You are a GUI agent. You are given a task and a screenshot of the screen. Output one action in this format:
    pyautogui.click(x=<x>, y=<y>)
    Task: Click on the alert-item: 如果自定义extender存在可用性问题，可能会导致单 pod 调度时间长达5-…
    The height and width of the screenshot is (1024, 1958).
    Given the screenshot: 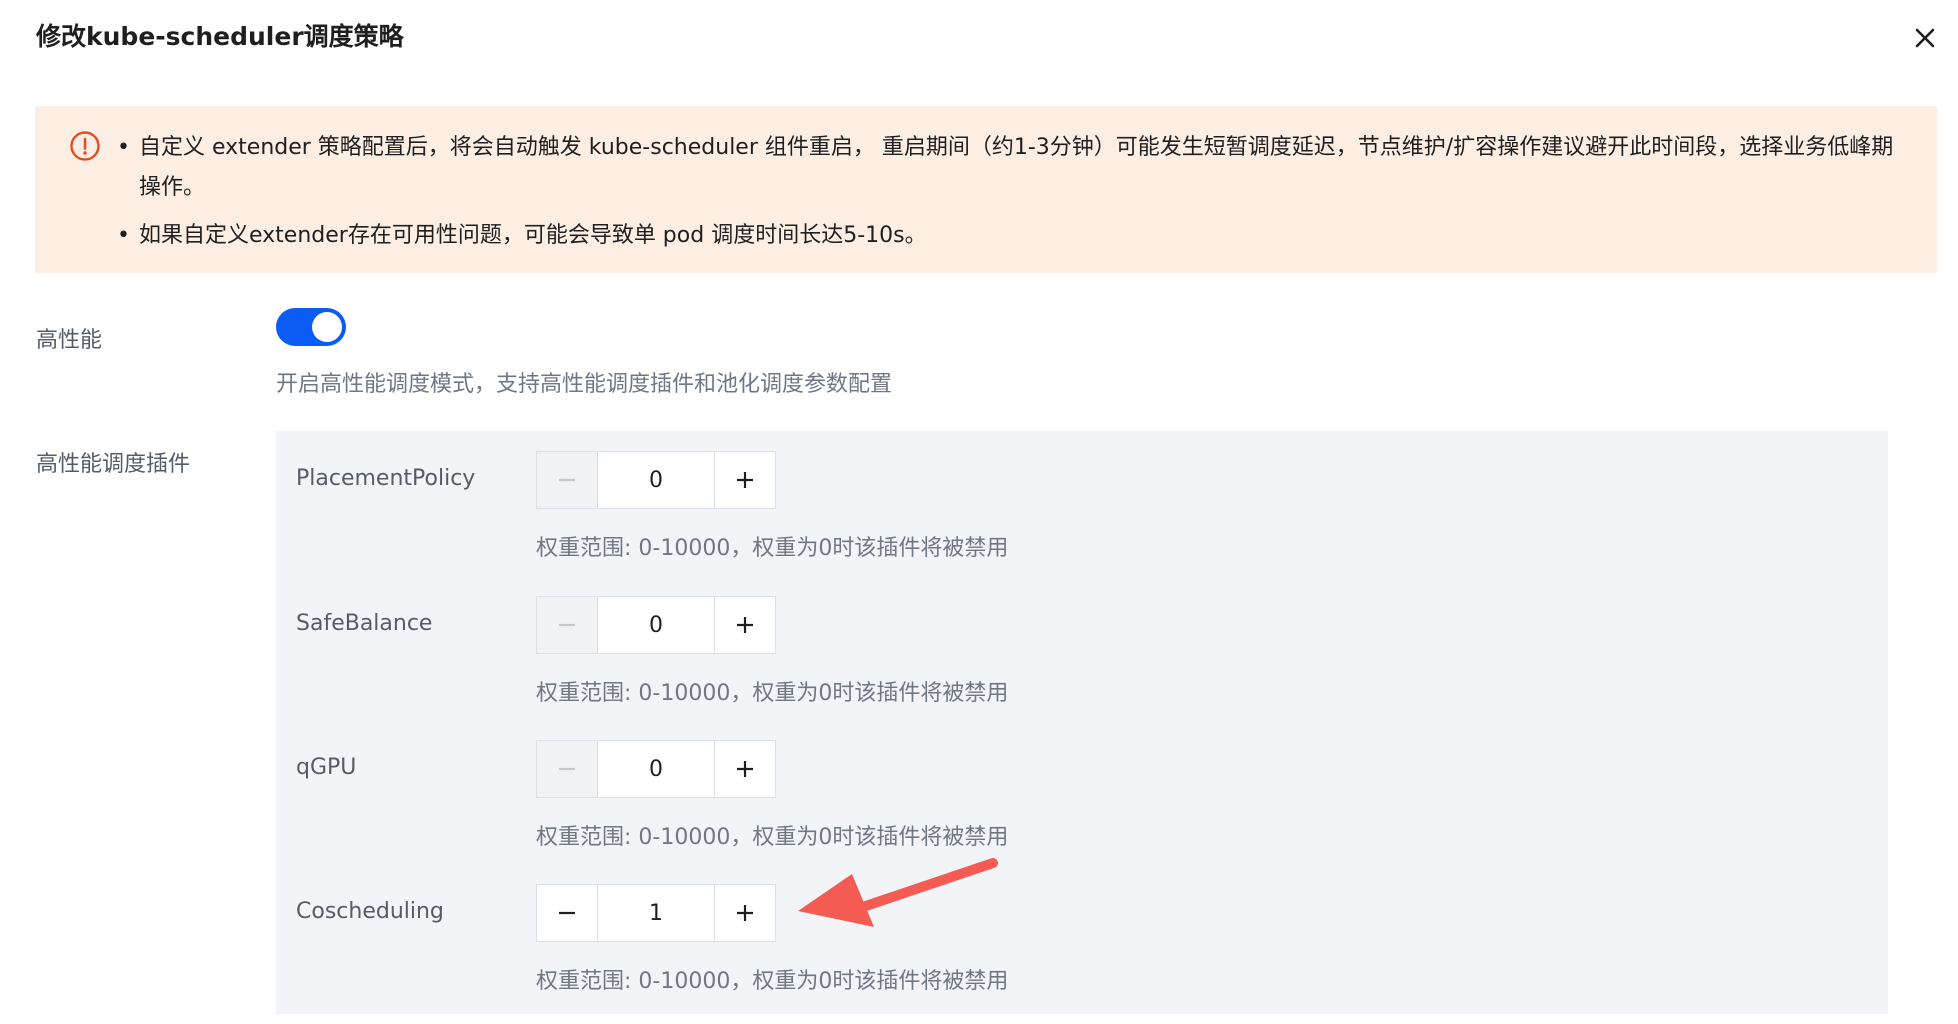 What is the action you would take?
    pyautogui.click(x=1007, y=236)
    